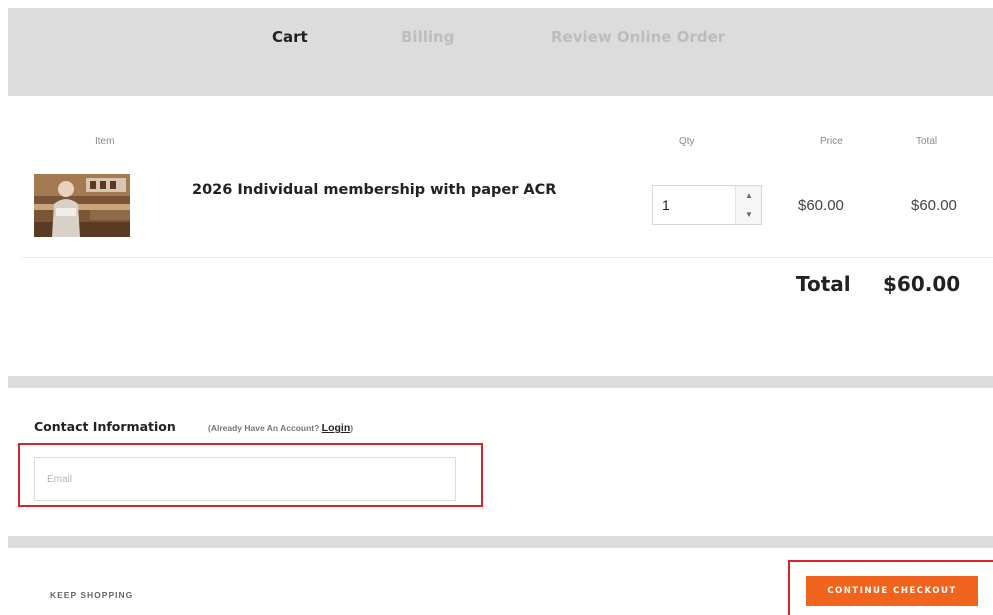 Image resolution: width=993 pixels, height=615 pixels. I want to click on contact-information-title: Contact Information, so click(105, 426).